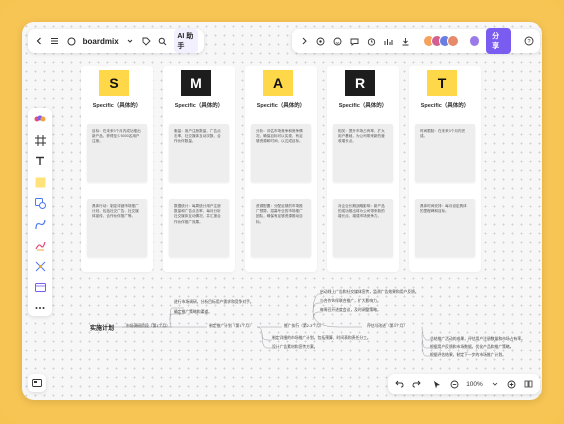 Image resolution: width=564 pixels, height=424 pixels. What do you see at coordinates (416, 384) in the screenshot?
I see `redo-icon` at bounding box center [416, 384].